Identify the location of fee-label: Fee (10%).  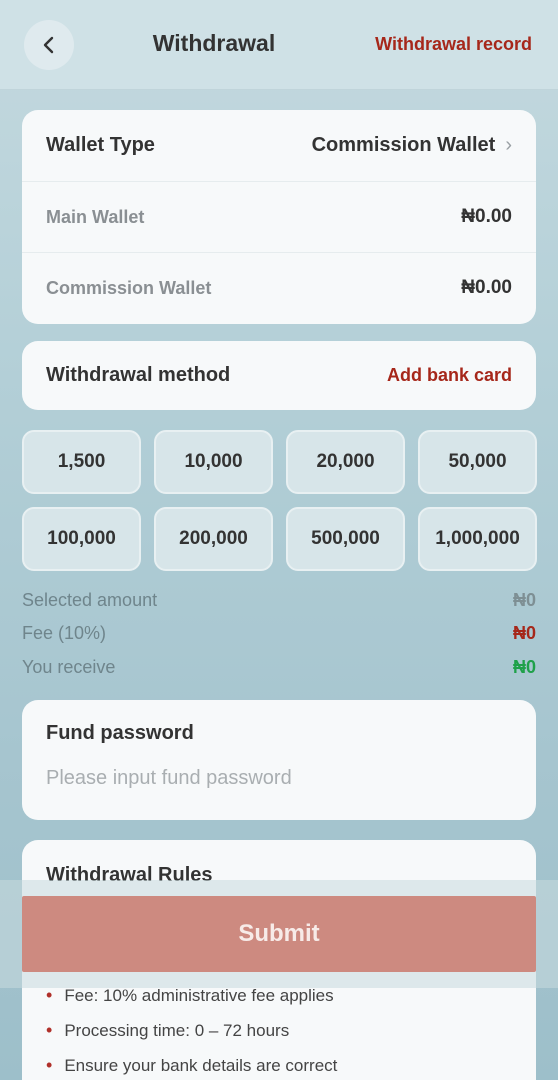
(64, 632).